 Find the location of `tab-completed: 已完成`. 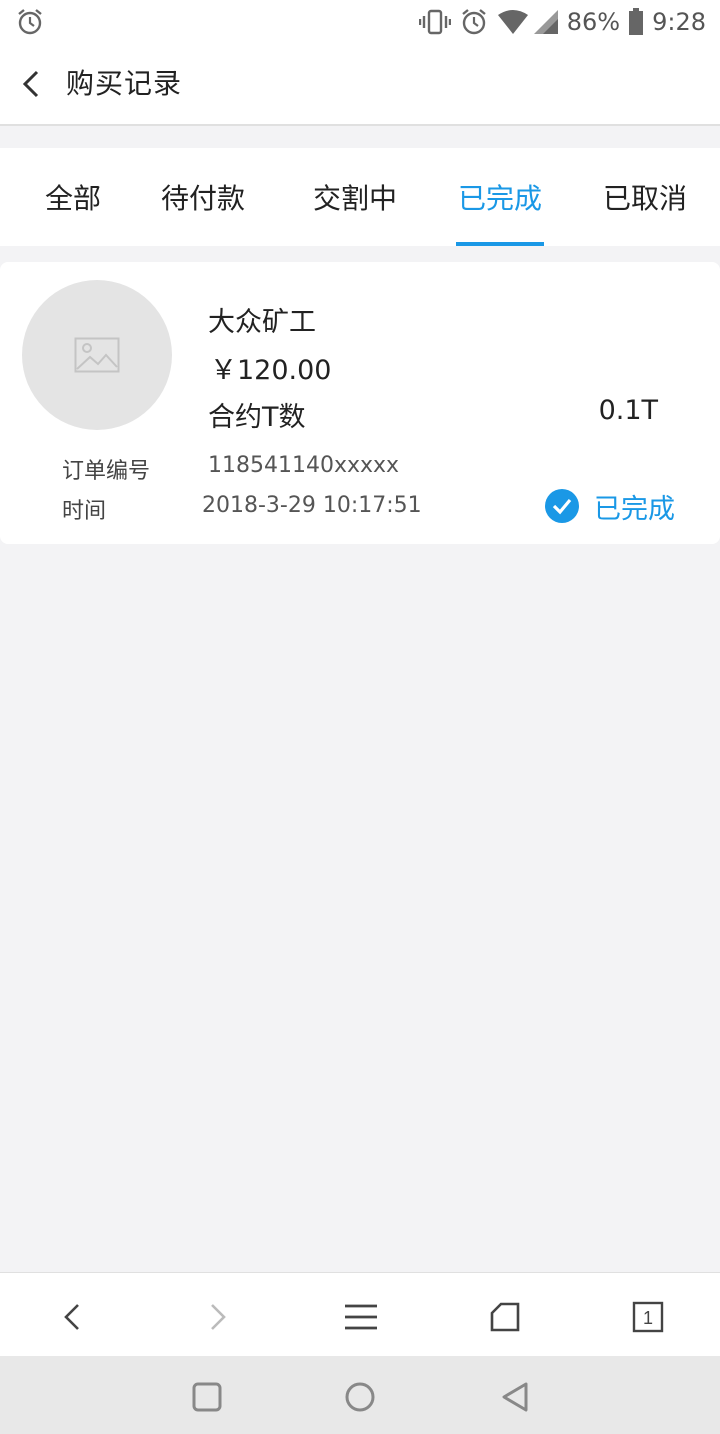

tab-completed: 已完成 is located at coordinates (500, 197).